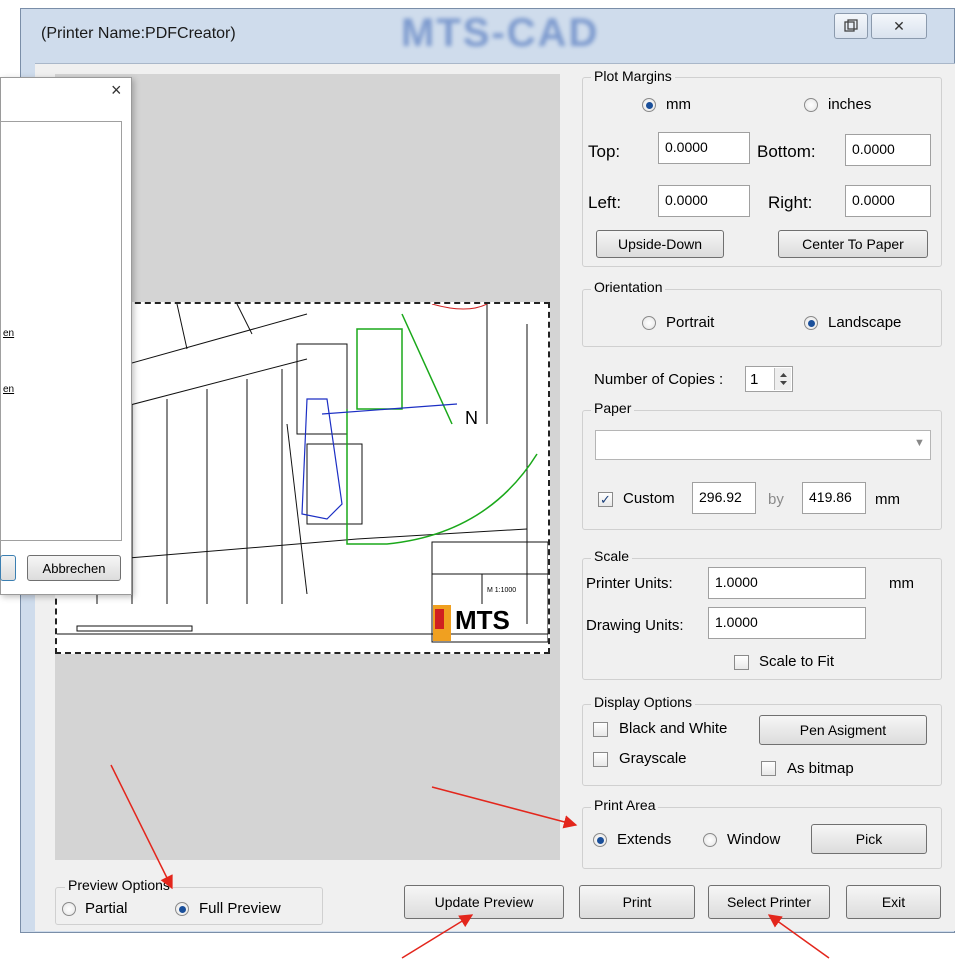 This screenshot has width=955, height=964. Describe the element at coordinates (798, 936) in the screenshot. I see `arrow-select-printer` at that location.